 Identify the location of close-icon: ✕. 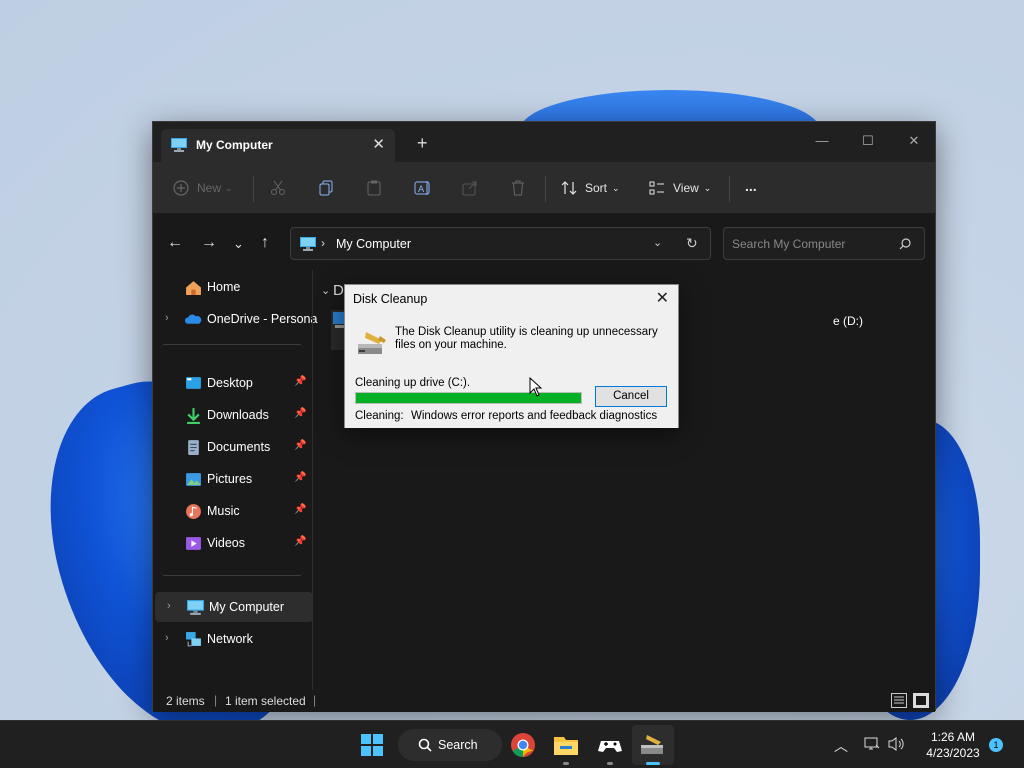
(662, 298).